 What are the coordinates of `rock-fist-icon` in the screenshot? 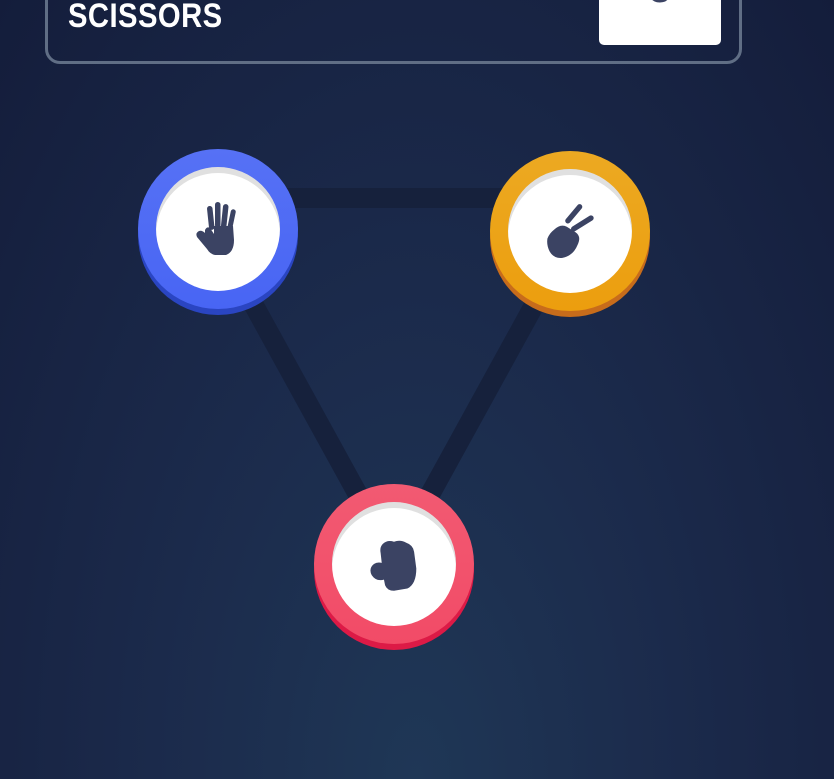 It's located at (393, 565).